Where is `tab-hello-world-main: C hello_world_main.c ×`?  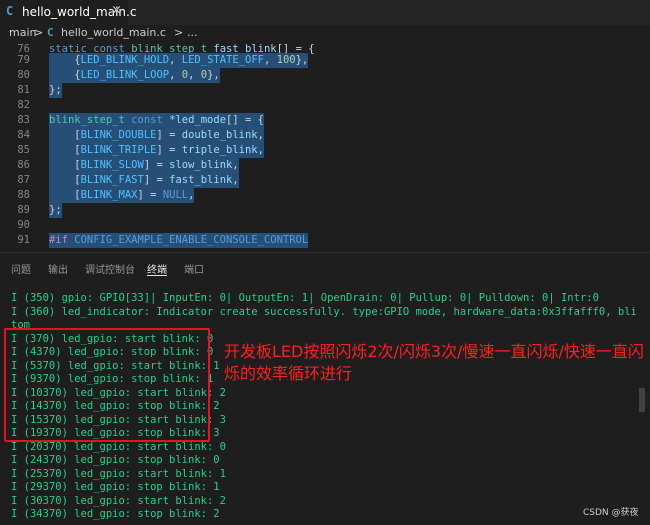
tab-hello-world-main: C hello_world_main.c × is located at coordinates (68, 12).